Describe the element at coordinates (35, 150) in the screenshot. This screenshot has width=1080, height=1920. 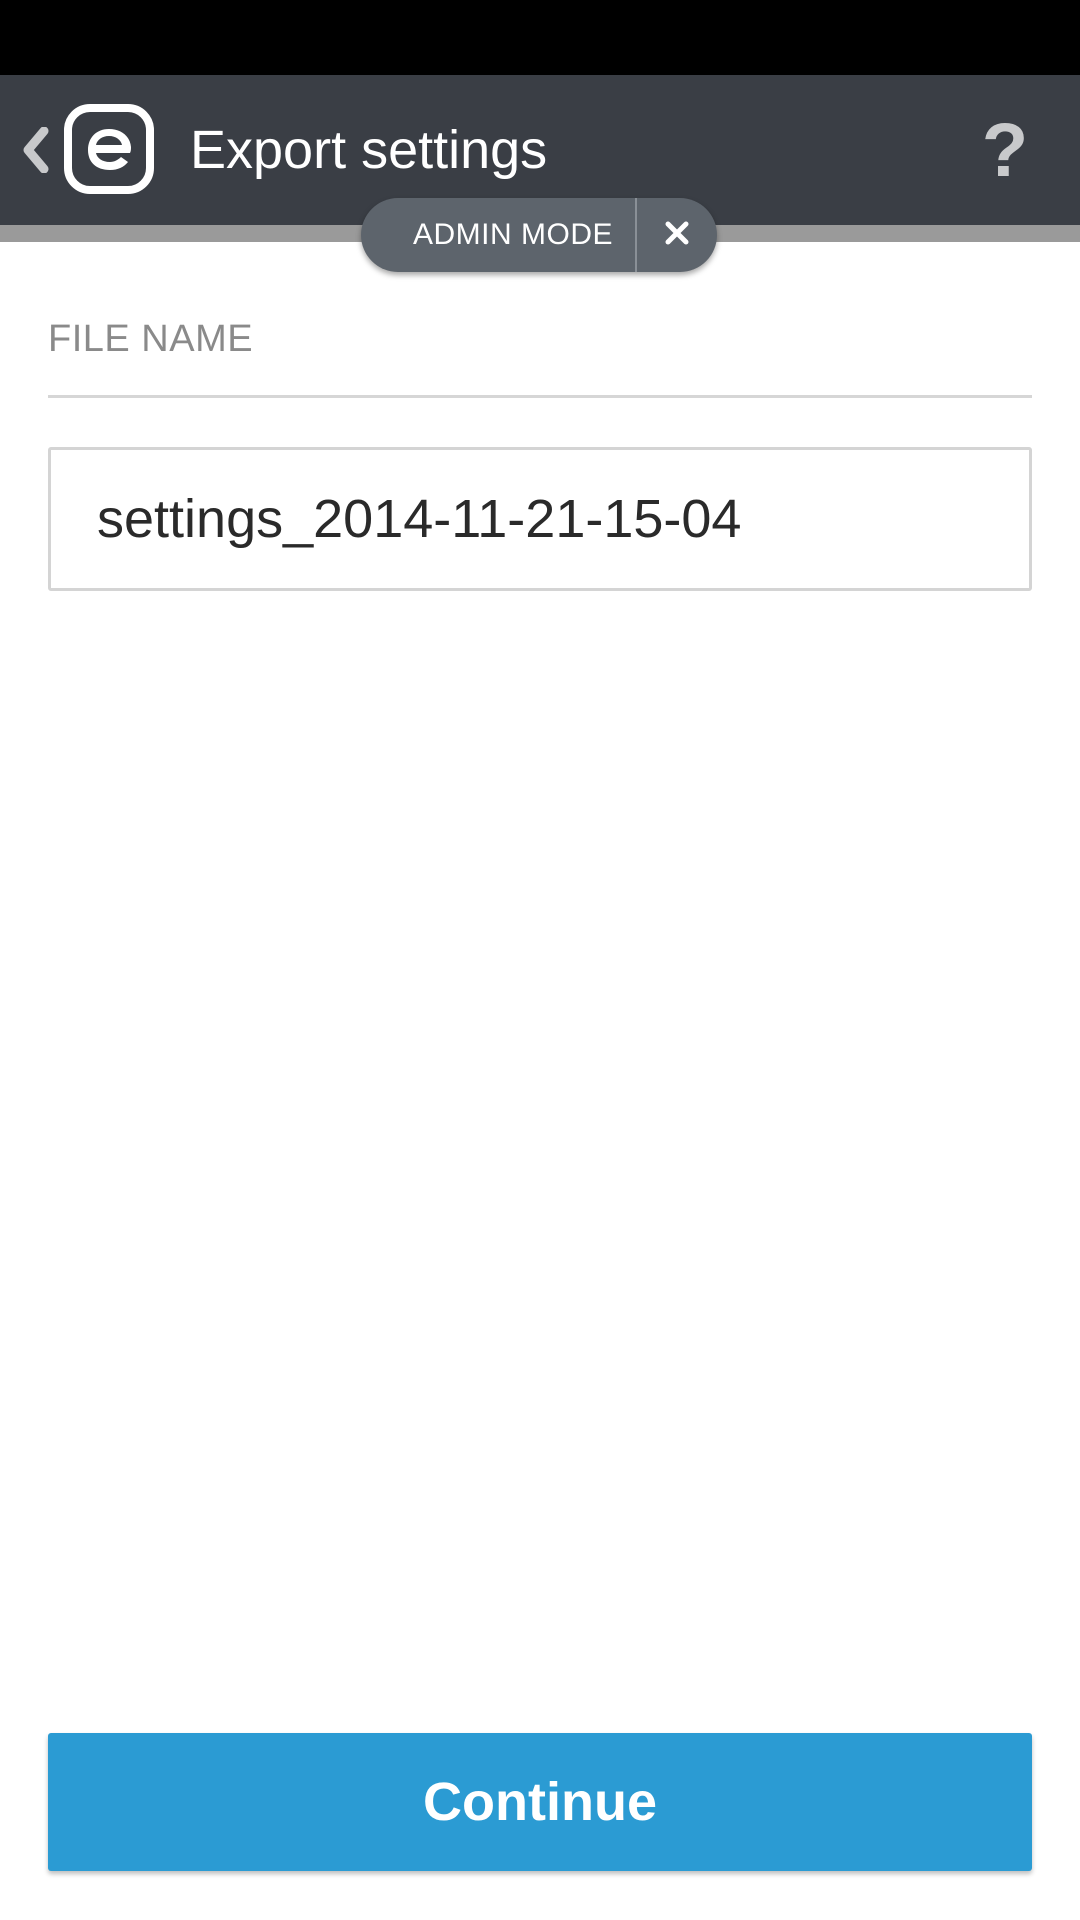
I see `chevron-left-icon` at that location.